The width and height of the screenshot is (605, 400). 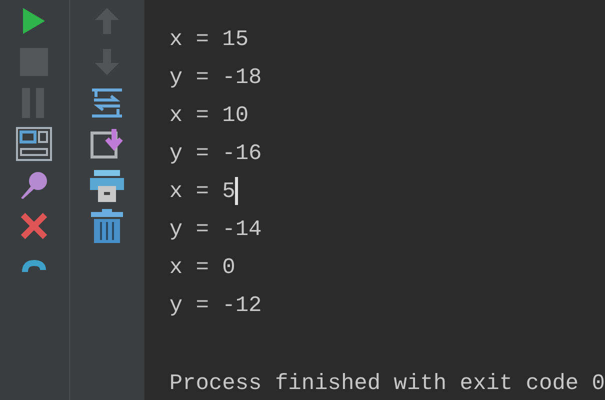 What do you see at coordinates (107, 185) in the screenshot?
I see `printer-icon` at bounding box center [107, 185].